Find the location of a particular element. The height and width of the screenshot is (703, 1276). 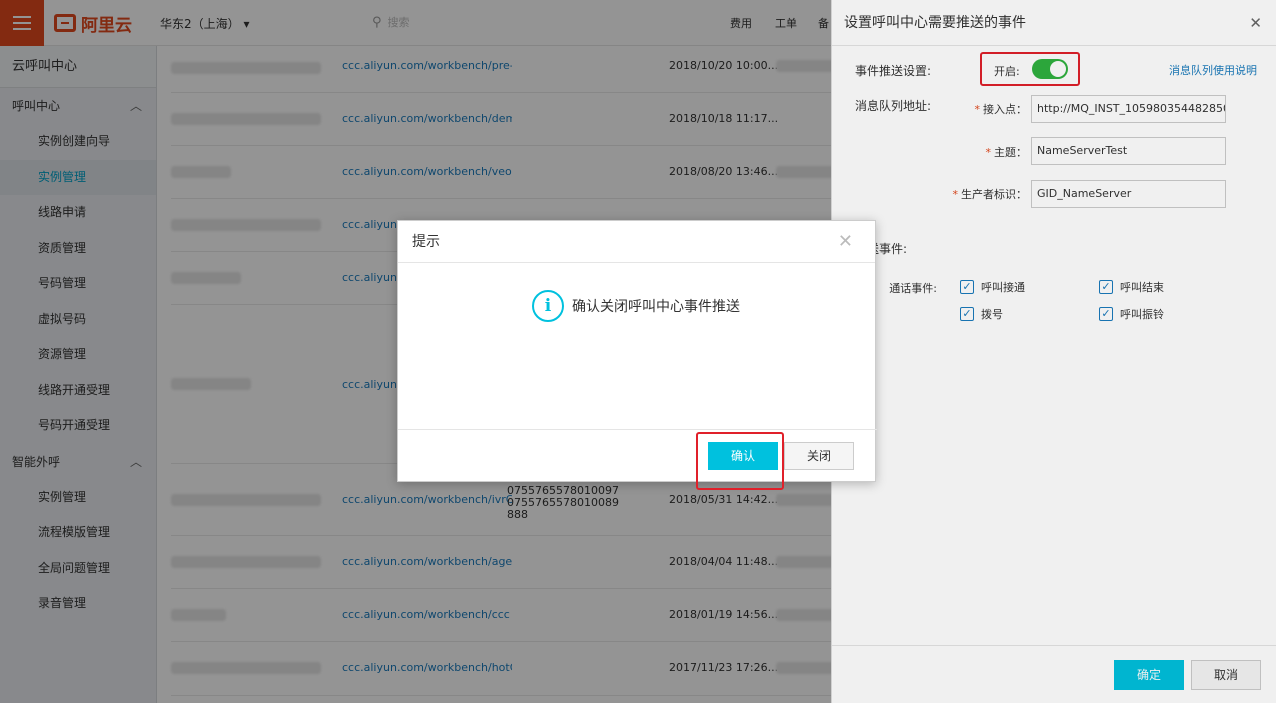

close-icon: ✕ is located at coordinates (845, 242).